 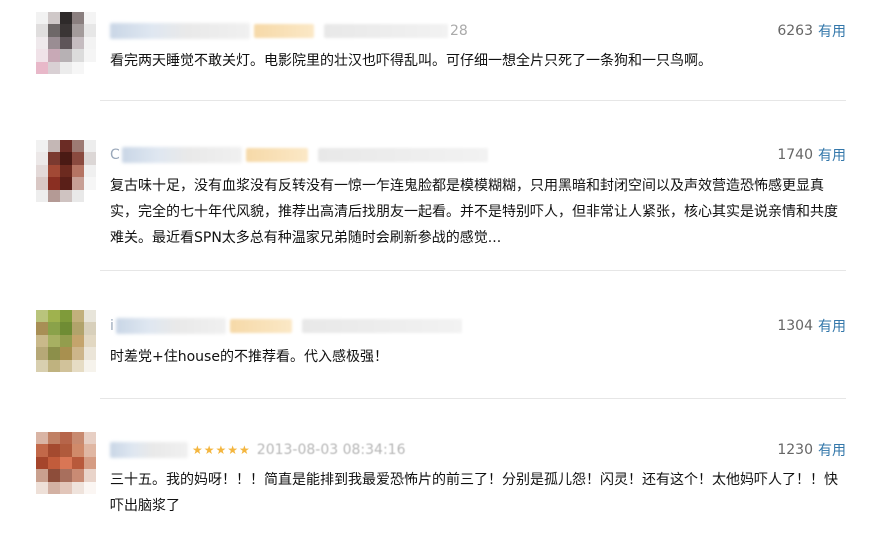 What do you see at coordinates (112, 326) in the screenshot?
I see `username-initial: i` at bounding box center [112, 326].